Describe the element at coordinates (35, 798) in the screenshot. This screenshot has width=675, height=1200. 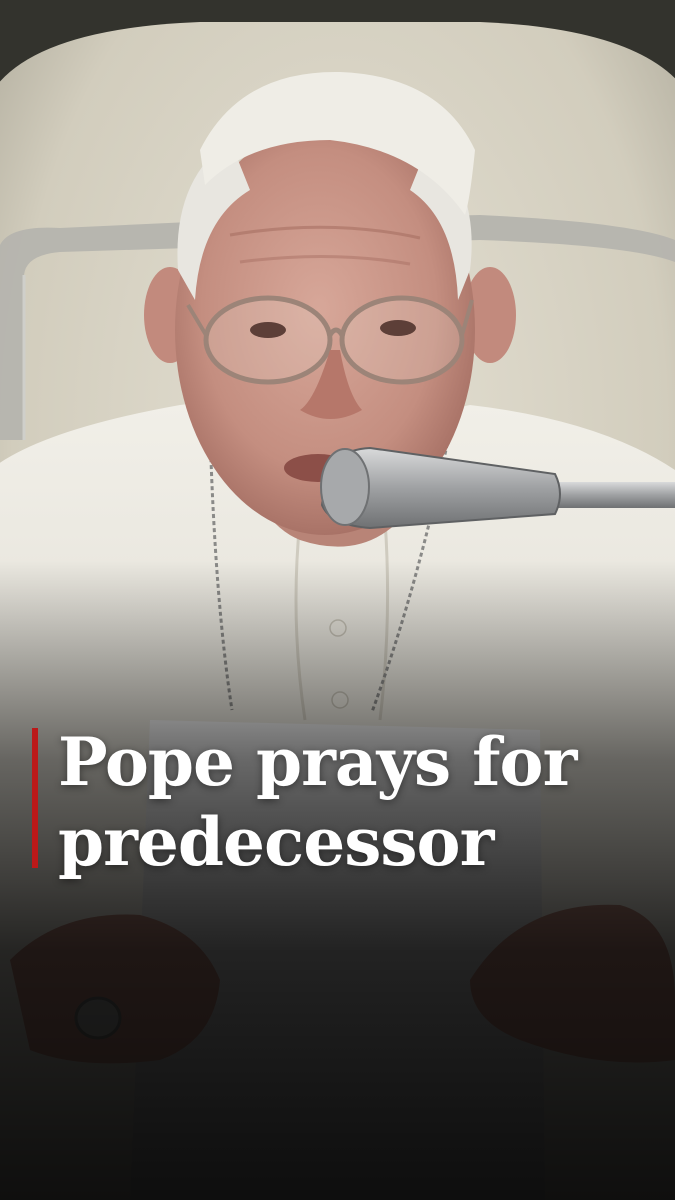
I see `accent-bar` at that location.